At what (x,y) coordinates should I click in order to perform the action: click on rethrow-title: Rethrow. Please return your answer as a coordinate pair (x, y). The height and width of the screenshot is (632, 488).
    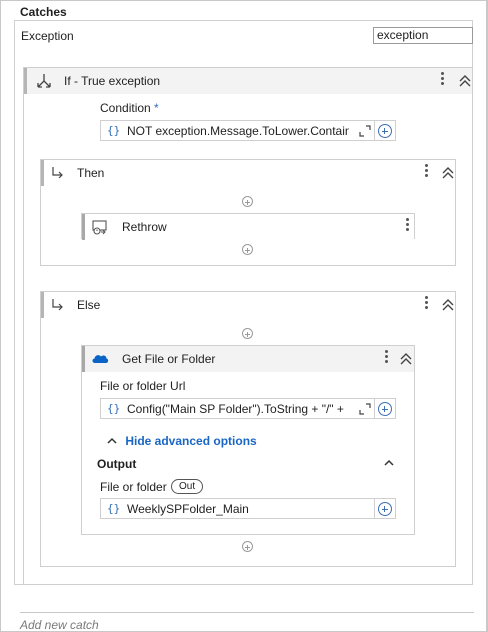
    Looking at the image, I should click on (144, 227).